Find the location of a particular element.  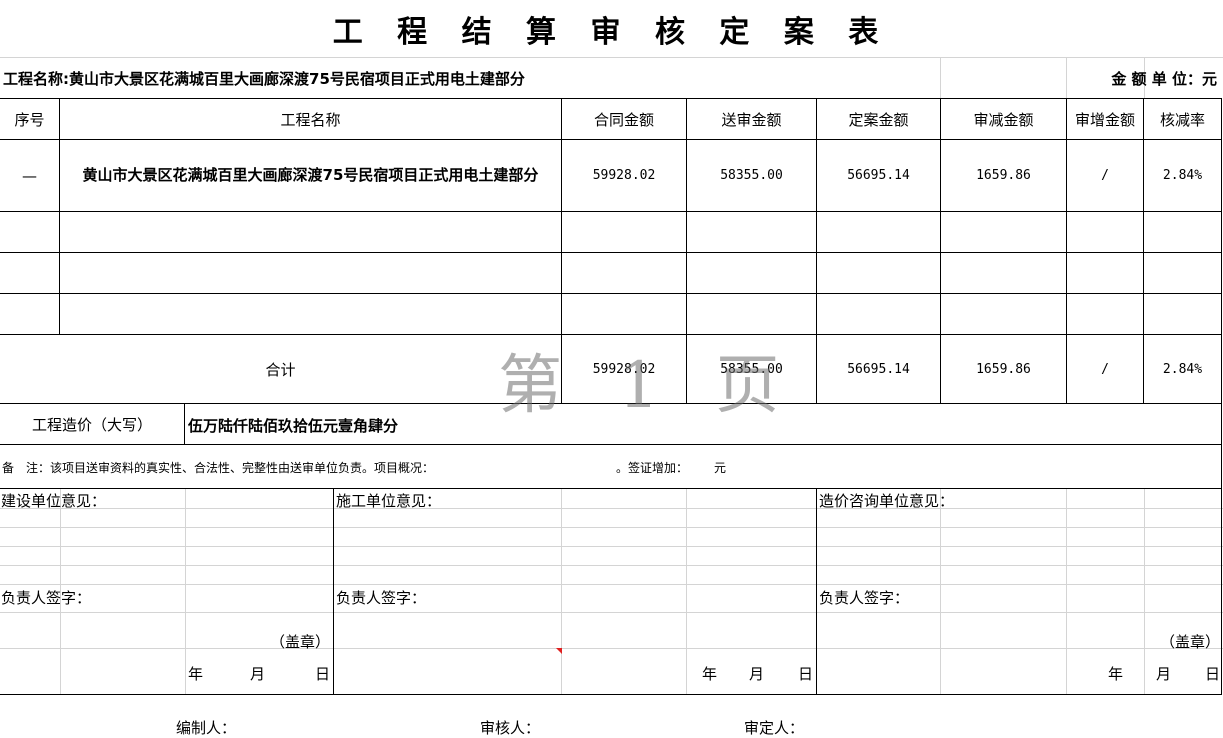

consultant-seal-label: （盖章） is located at coordinates (1190, 642).